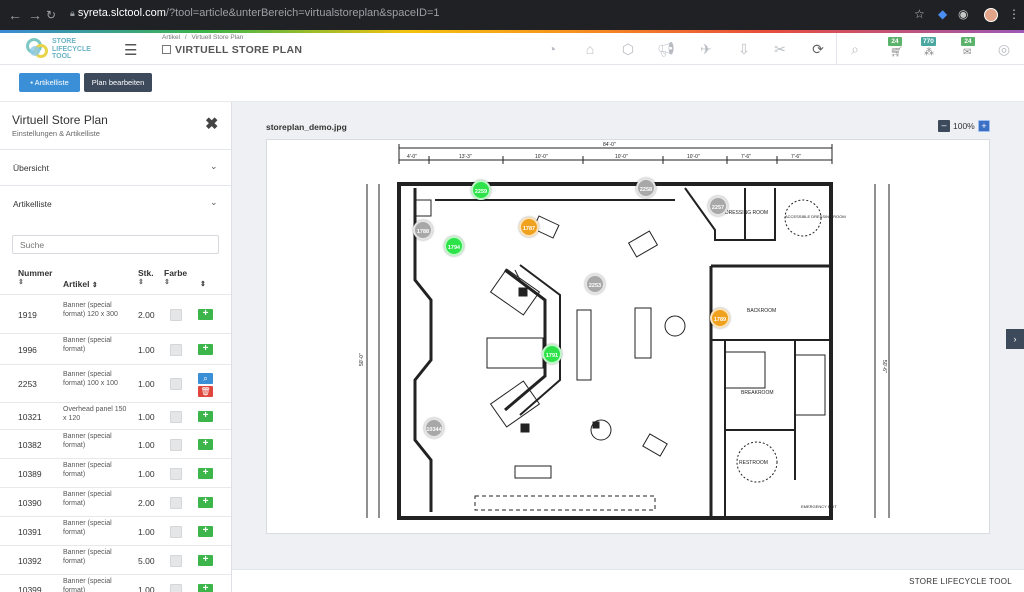 The image size is (1024, 592). I want to click on column-actions: ⇕, so click(203, 284).